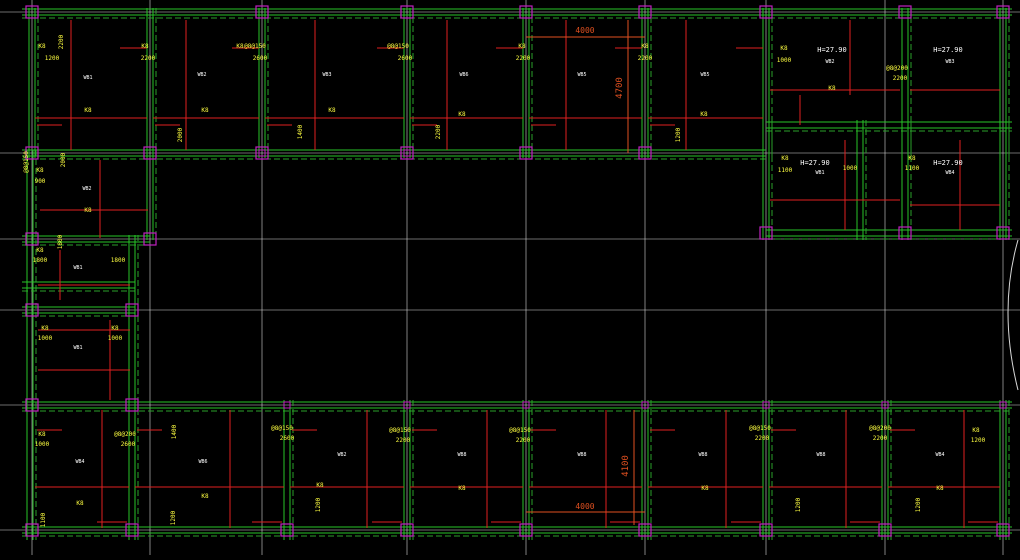 This screenshot has height=560, width=1020. I want to click on dimension-bottom-span: 4000, so click(584, 506).